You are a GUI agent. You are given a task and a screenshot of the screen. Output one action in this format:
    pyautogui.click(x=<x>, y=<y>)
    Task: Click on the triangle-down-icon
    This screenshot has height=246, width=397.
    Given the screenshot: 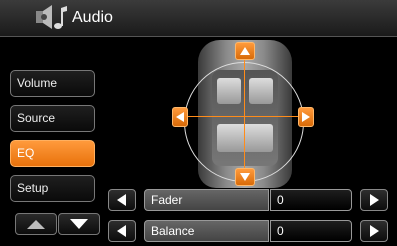 What is the action you would take?
    pyautogui.click(x=79, y=224)
    